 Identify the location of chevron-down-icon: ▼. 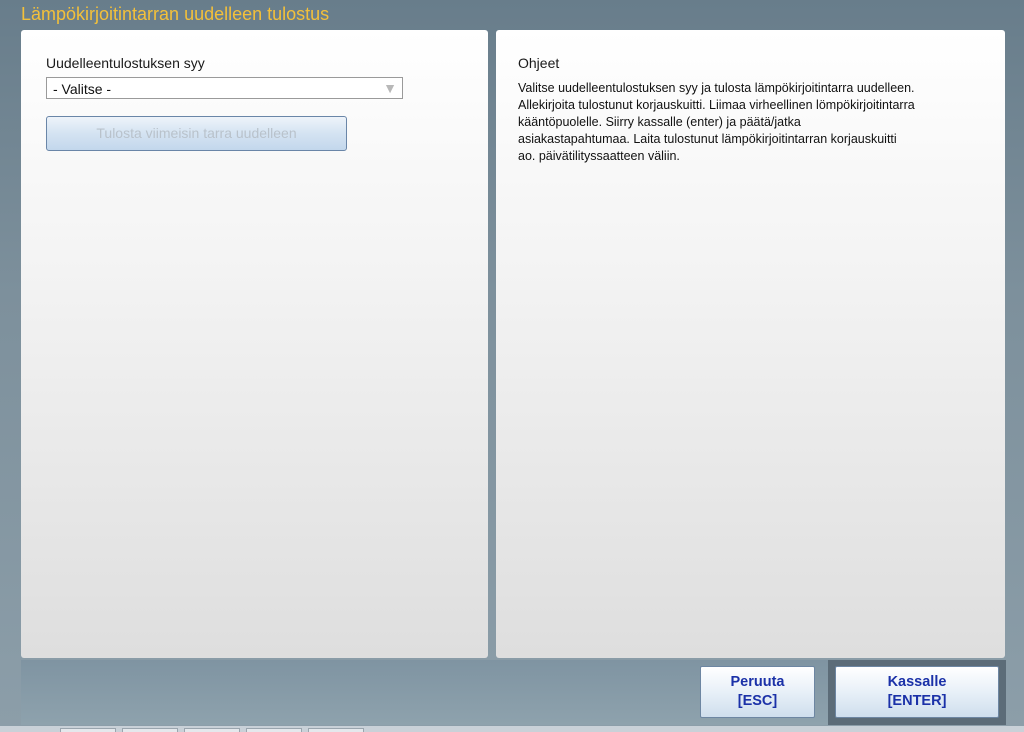
(390, 88).